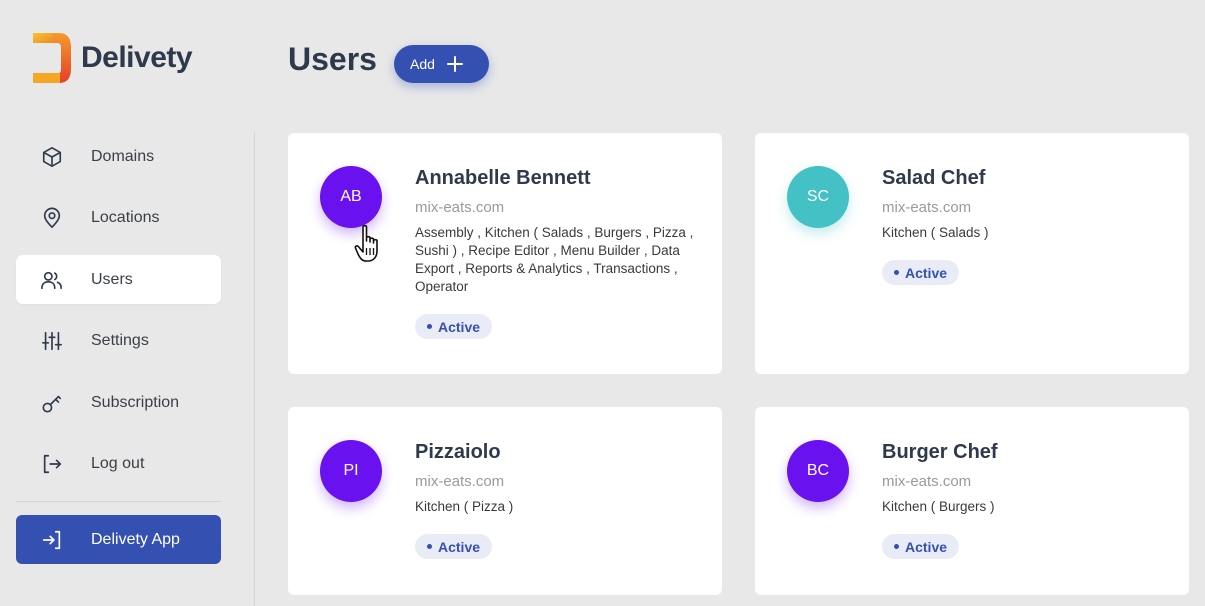  I want to click on add-button-label: Add, so click(422, 64).